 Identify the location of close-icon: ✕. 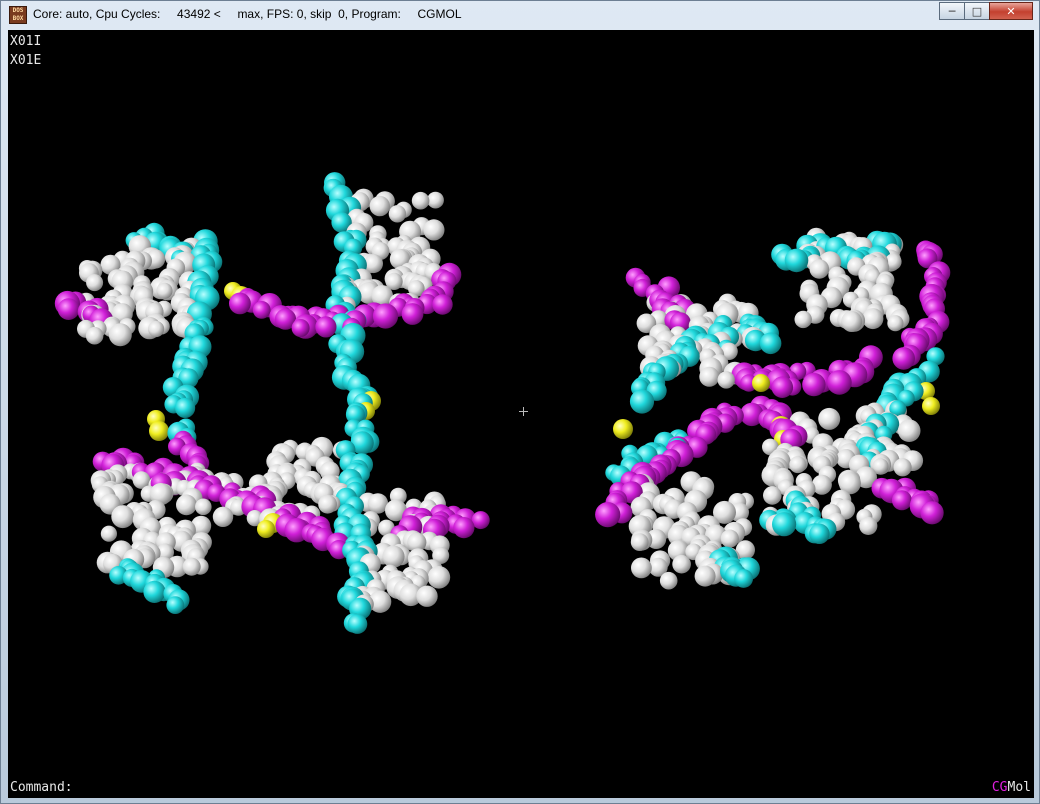
(1011, 11).